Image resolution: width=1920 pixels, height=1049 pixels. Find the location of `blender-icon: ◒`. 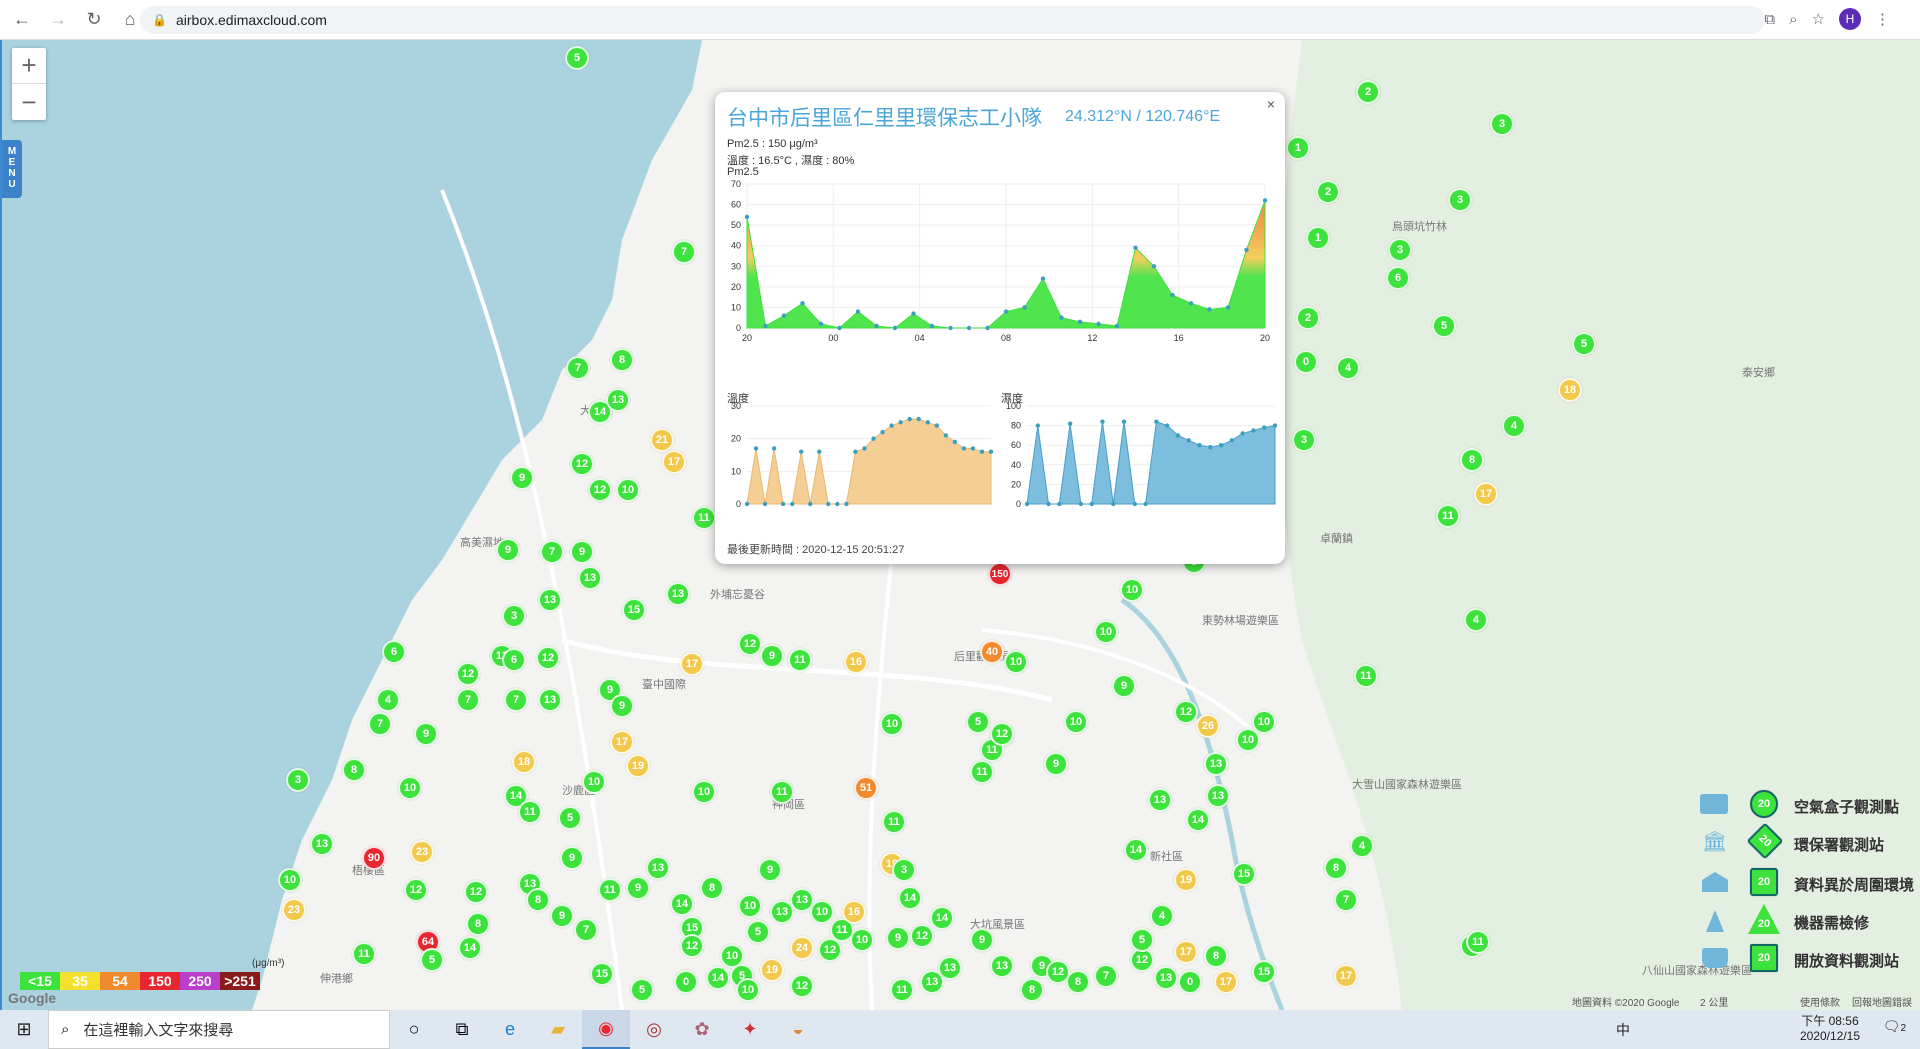

blender-icon: ◒ is located at coordinates (798, 1029).